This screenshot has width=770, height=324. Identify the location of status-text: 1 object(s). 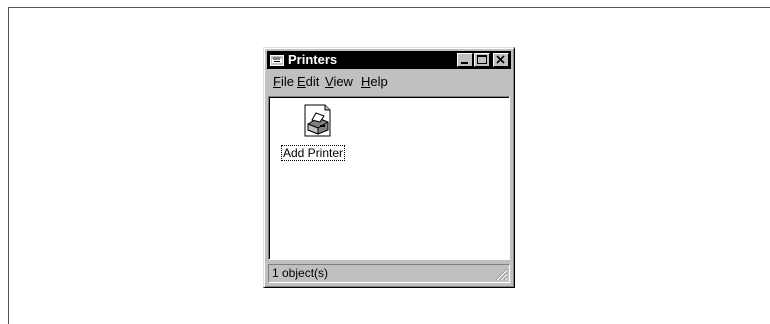
(389, 273).